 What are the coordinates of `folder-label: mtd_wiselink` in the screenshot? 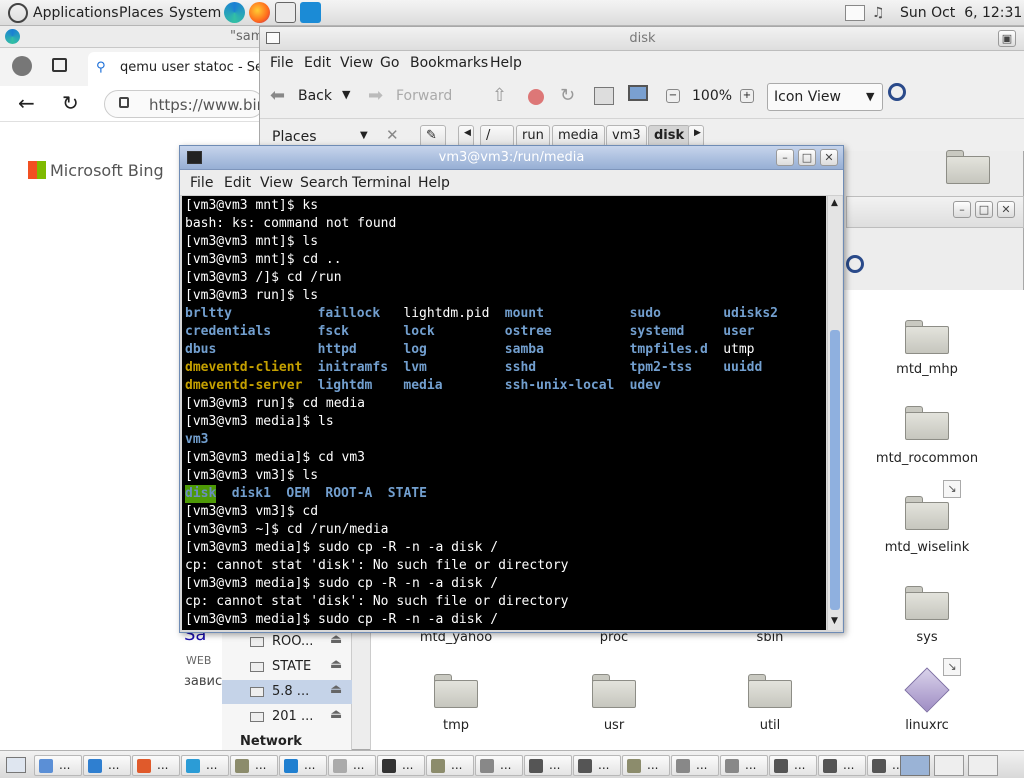 It's located at (927, 547).